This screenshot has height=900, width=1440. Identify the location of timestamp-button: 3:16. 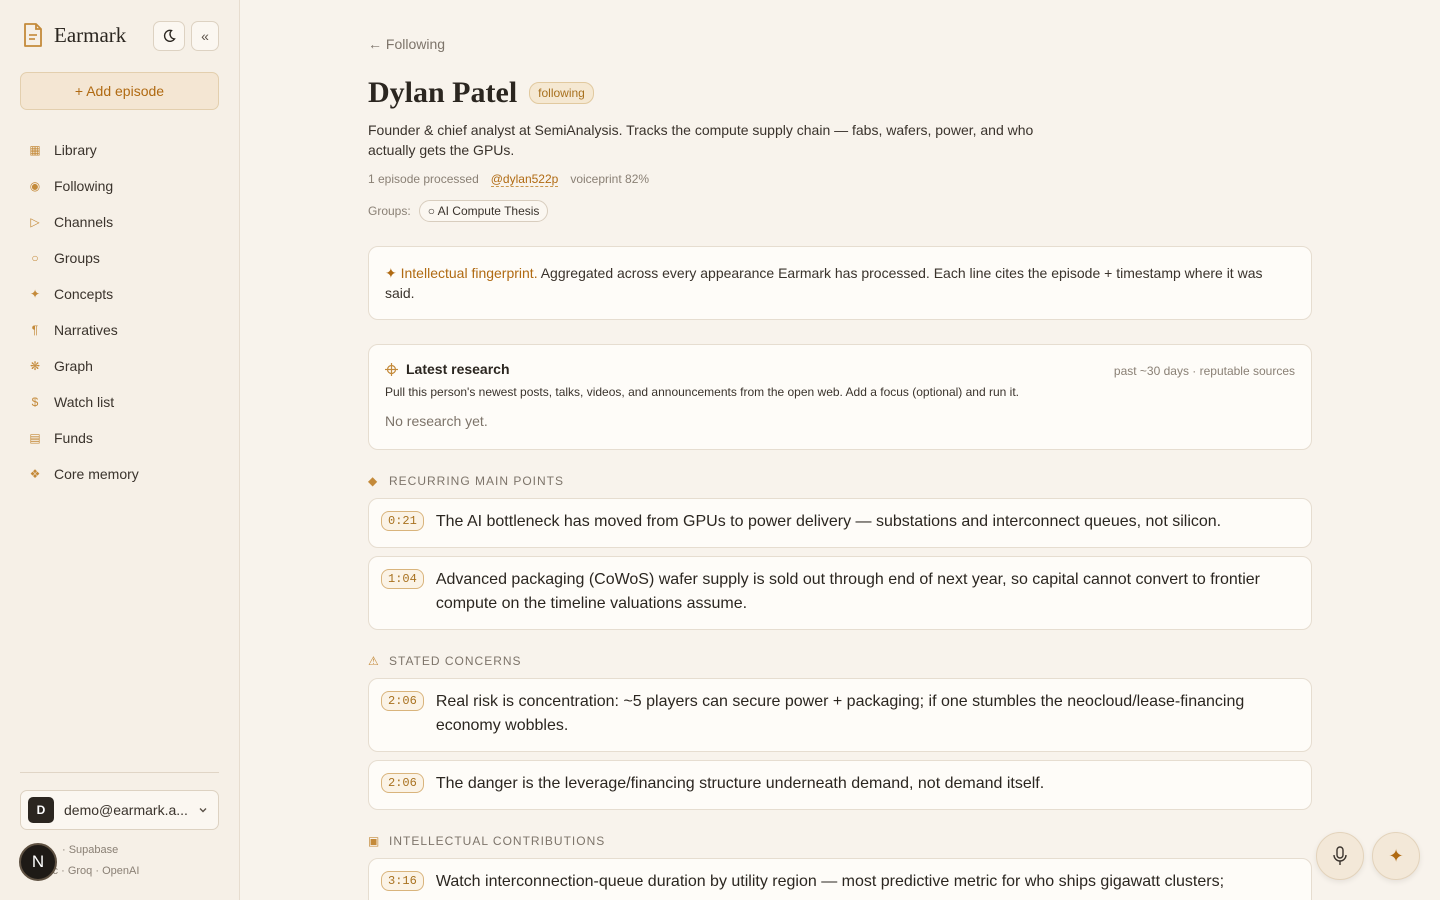
(402, 881).